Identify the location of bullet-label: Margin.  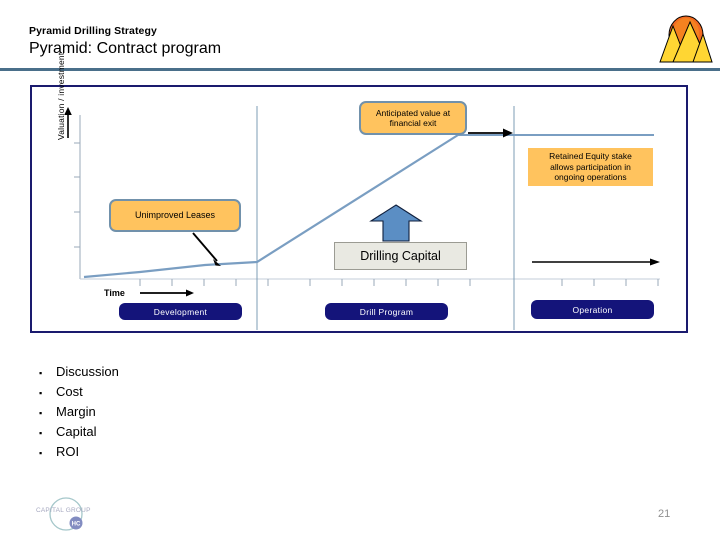
(76, 411).